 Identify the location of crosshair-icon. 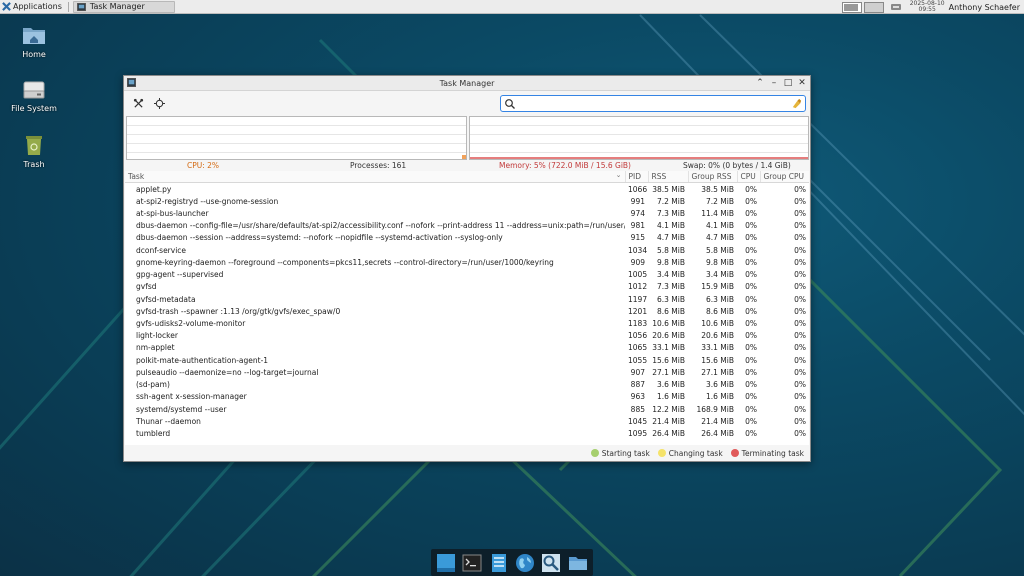
(159, 103).